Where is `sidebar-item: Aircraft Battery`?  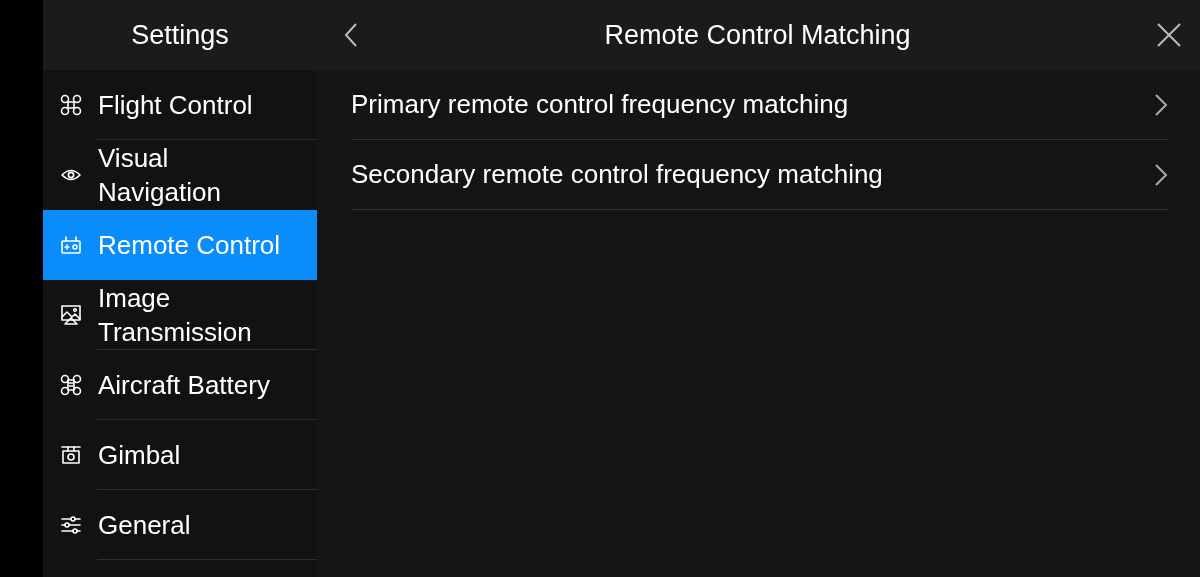 sidebar-item: Aircraft Battery is located at coordinates (180, 385).